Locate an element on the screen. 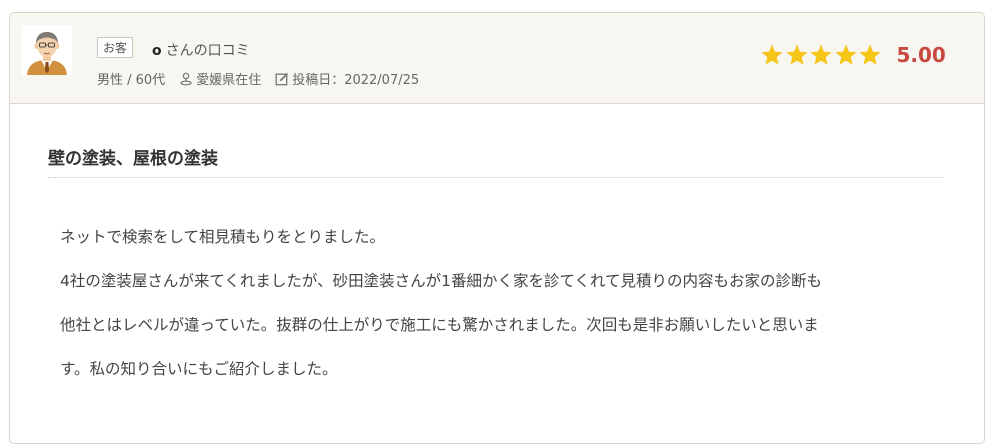  review-body-line: す。私の知り合いにもご紹介しました。 is located at coordinates (199, 369).